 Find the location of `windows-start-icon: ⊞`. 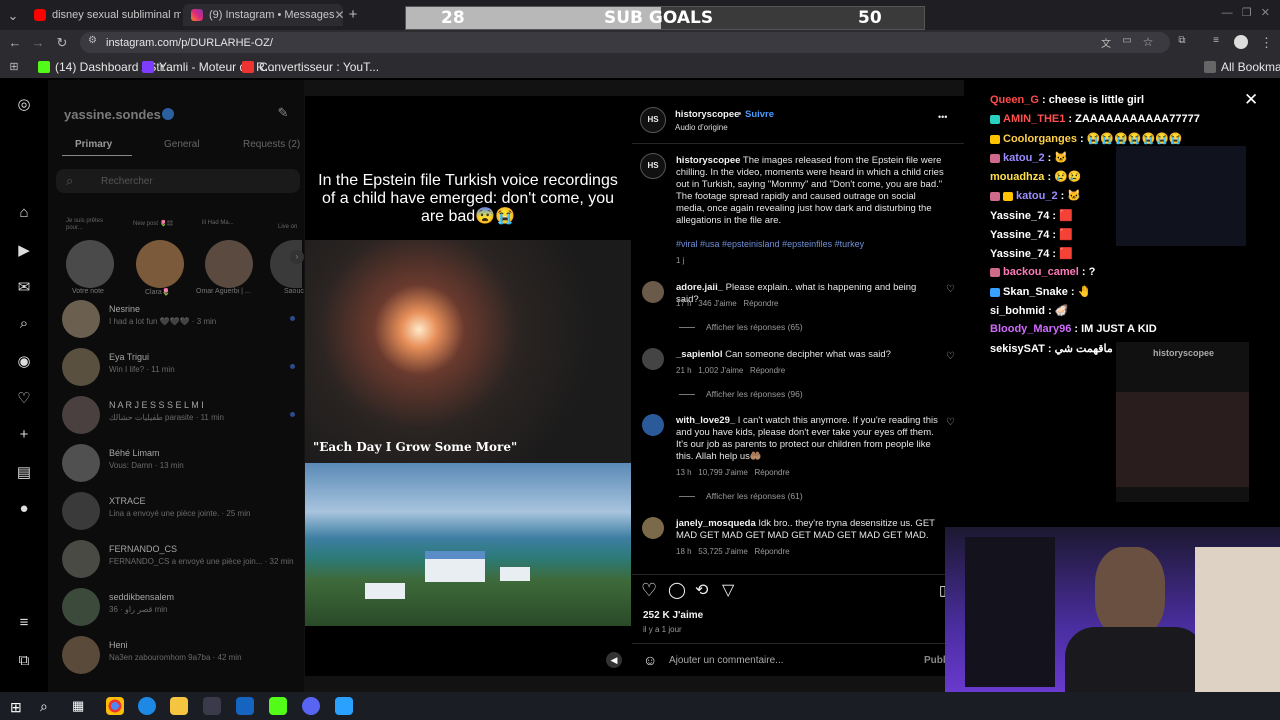

windows-start-icon: ⊞ is located at coordinates (16, 707).